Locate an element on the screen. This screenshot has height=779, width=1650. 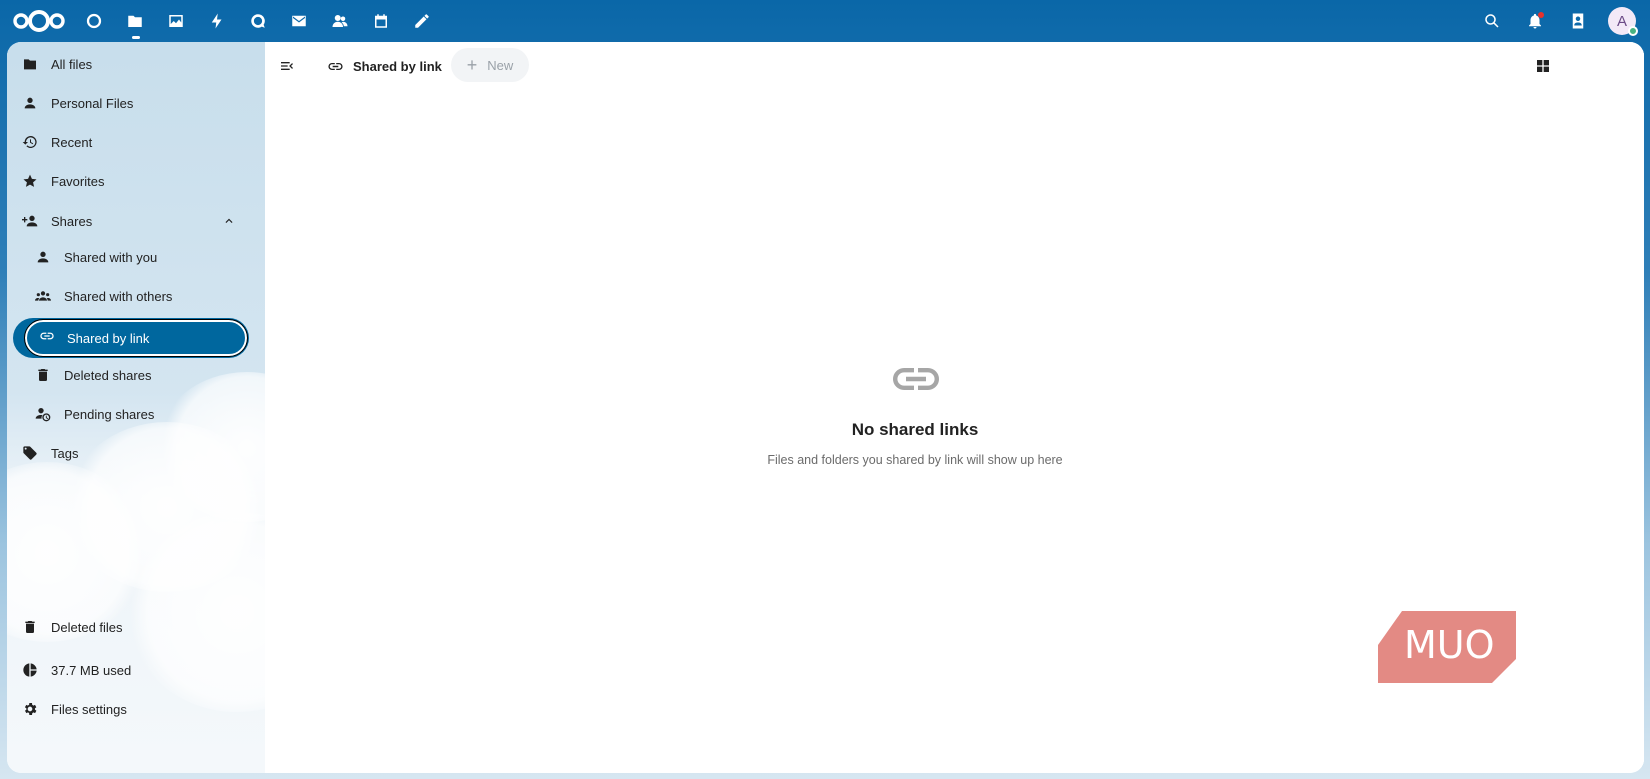
nav-label: Shared with you is located at coordinates (111, 257).